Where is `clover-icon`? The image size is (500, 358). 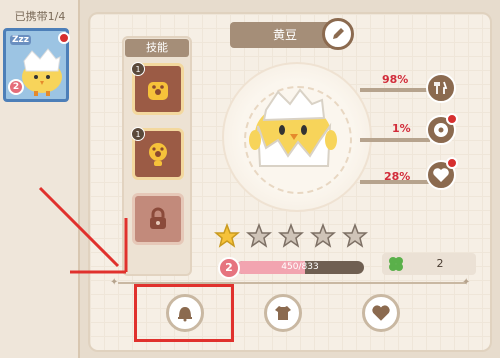
clover-icon is located at coordinates (396, 264).